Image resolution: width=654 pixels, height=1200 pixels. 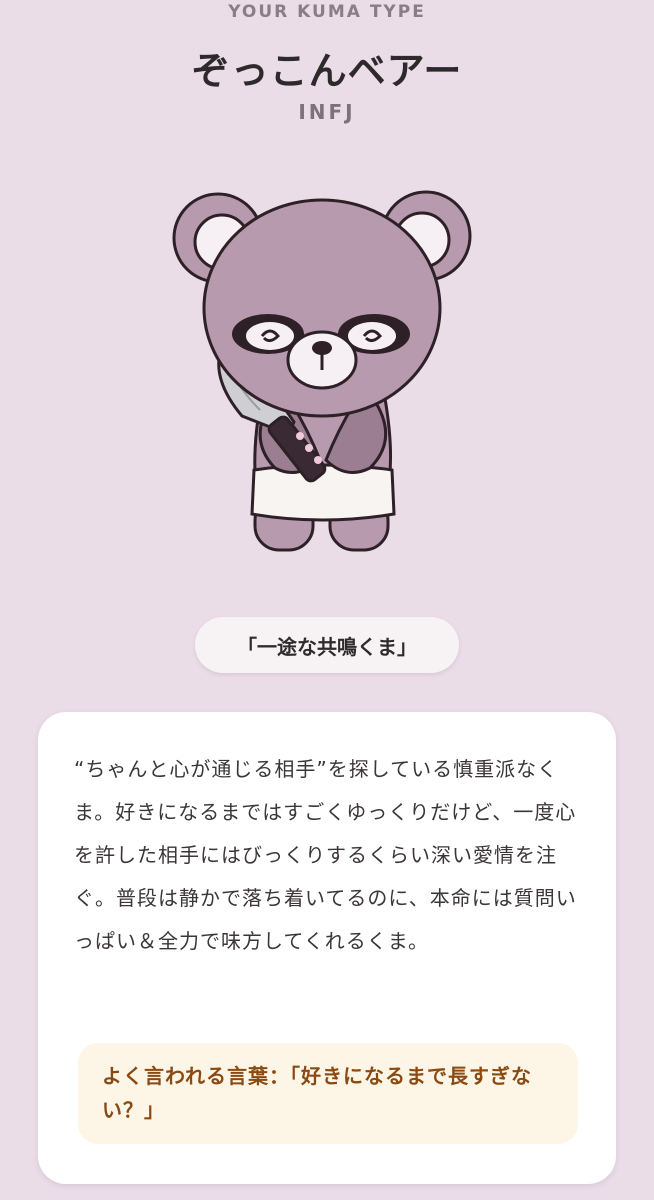 I want to click on kuma-type-title: ぞっこんベアー, so click(x=327, y=71).